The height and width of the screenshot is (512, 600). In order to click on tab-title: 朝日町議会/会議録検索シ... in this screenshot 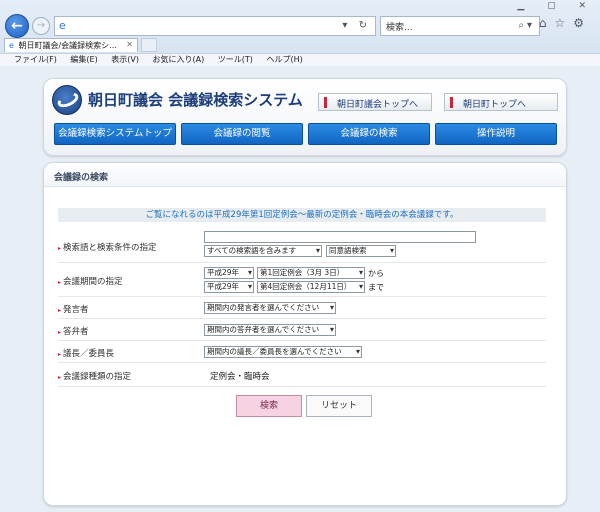, I will do `click(67, 45)`.